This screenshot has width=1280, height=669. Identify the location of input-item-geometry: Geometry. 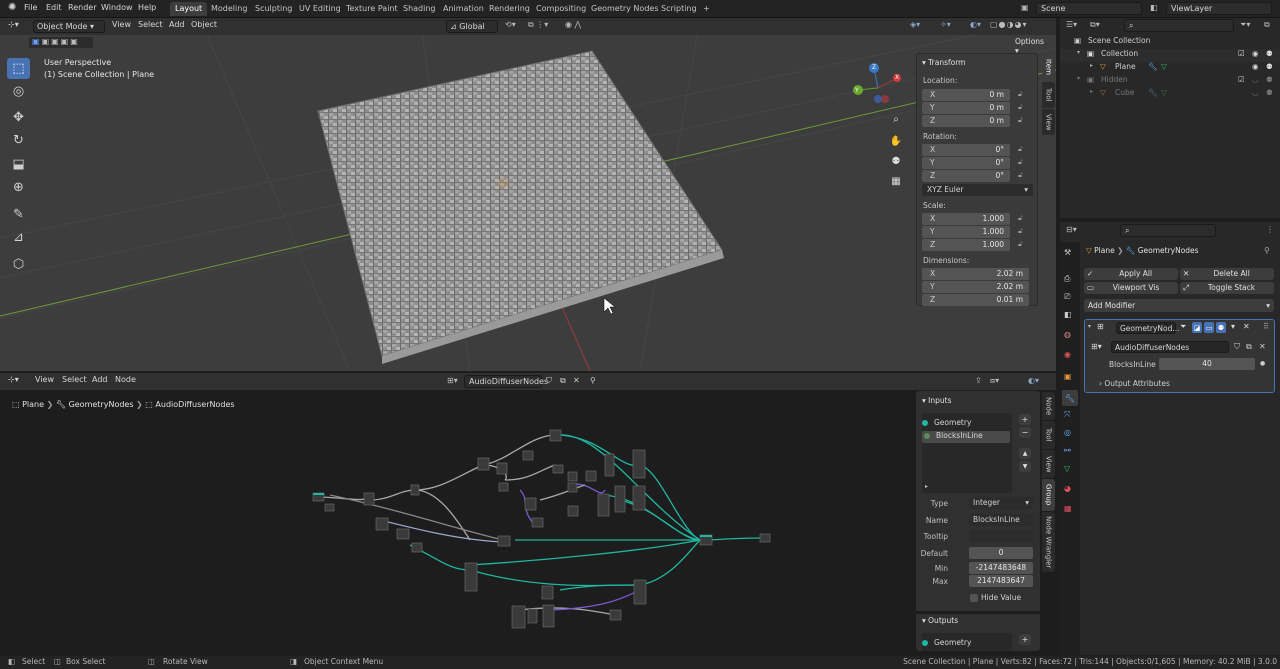
(966, 424).